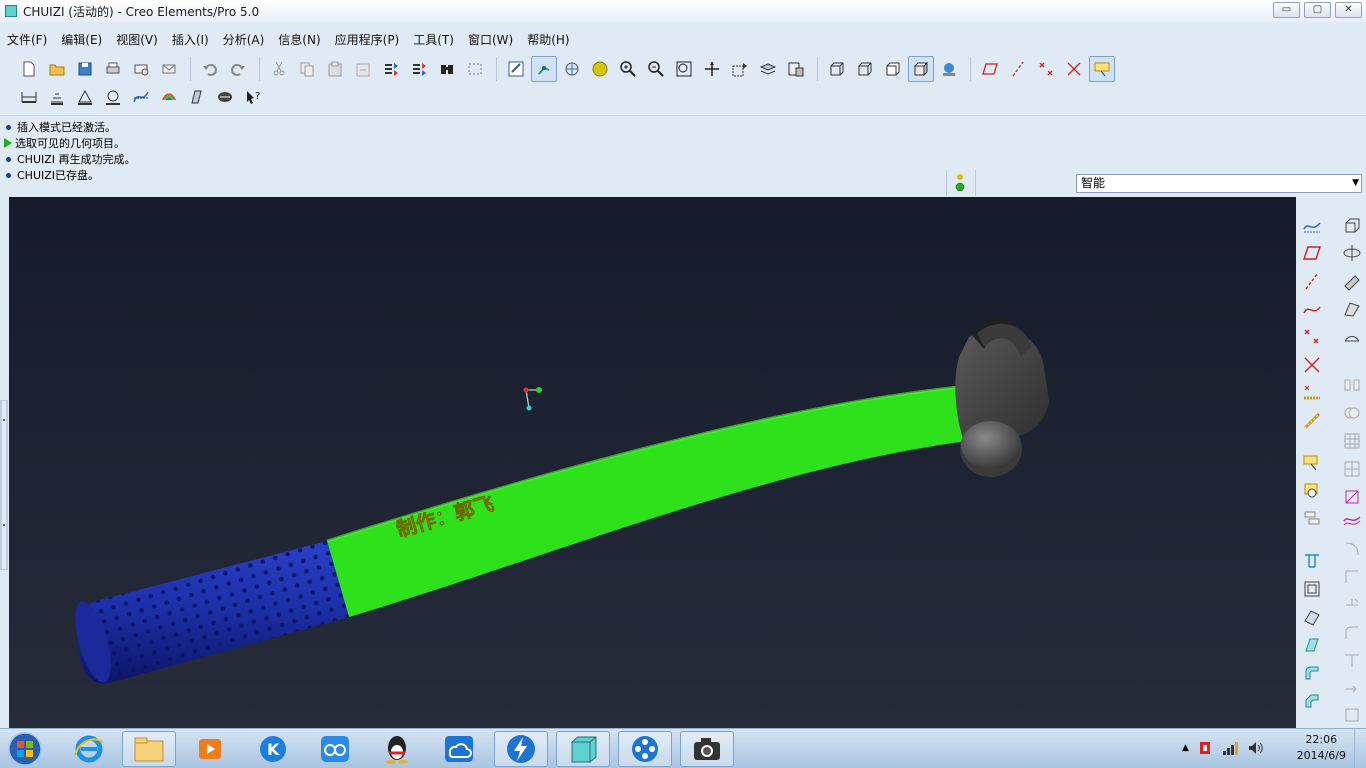  Describe the element at coordinates (29, 69) in the screenshot. I see `new-file-icon` at that location.